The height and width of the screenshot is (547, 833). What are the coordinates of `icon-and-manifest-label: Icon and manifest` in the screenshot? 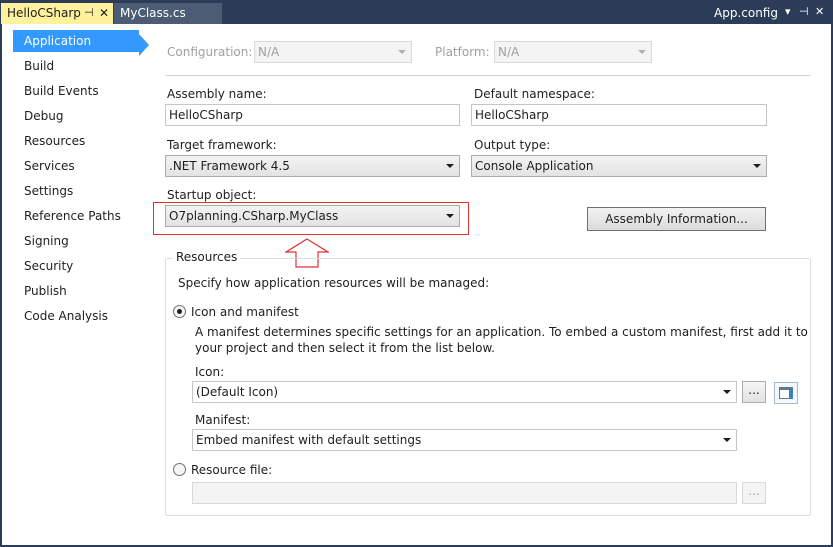 It's located at (245, 312).